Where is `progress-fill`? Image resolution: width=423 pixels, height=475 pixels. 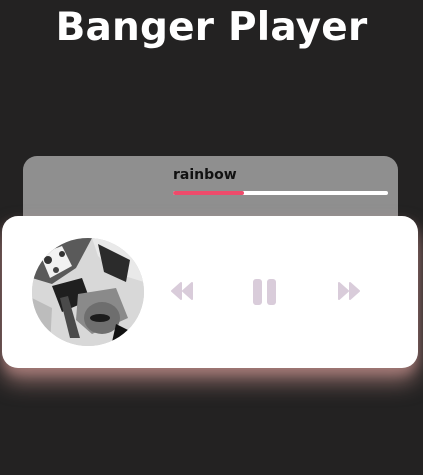
progress-fill is located at coordinates (208, 193).